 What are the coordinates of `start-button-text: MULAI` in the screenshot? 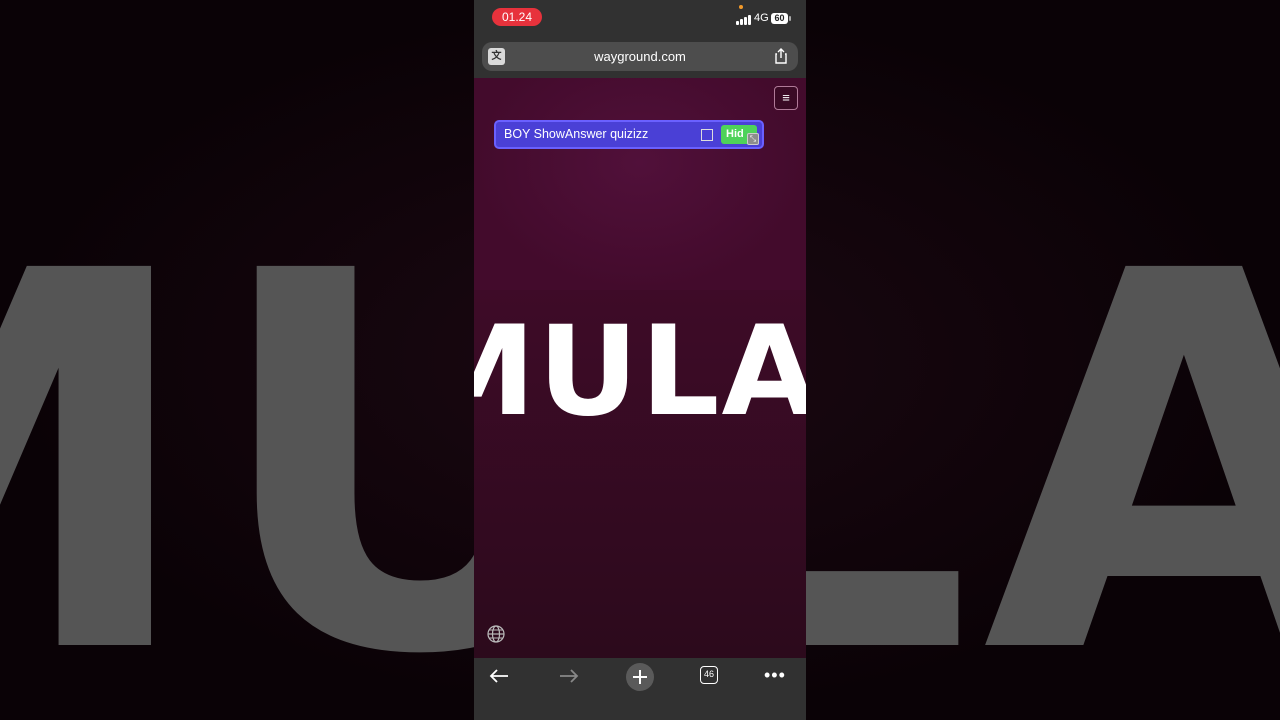 It's located at (640, 372).